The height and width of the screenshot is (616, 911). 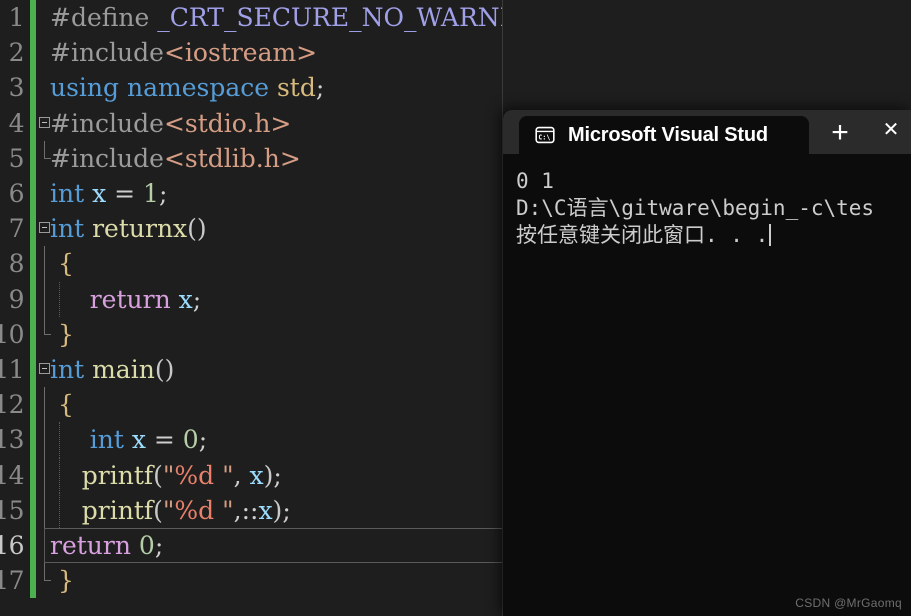 I want to click on console-output-line: D:\C语言\gitware\begin_-c\tes, so click(x=695, y=208).